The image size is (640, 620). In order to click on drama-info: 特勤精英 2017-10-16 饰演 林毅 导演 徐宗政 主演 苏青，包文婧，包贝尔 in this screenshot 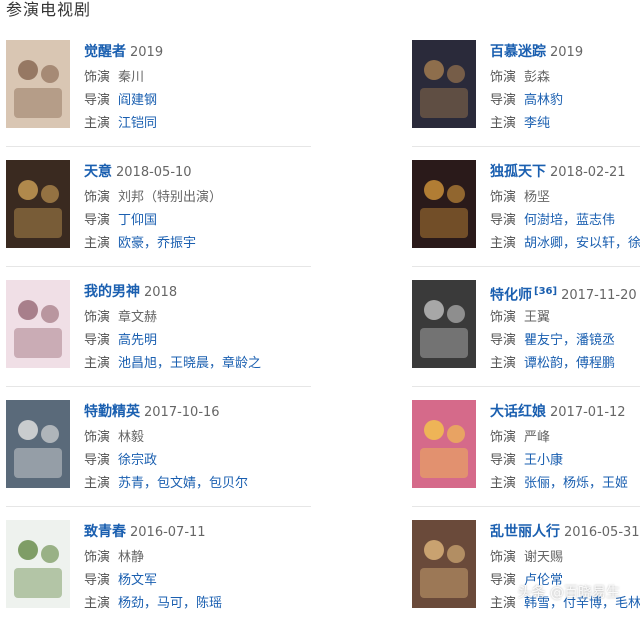, I will do `click(166, 448)`.